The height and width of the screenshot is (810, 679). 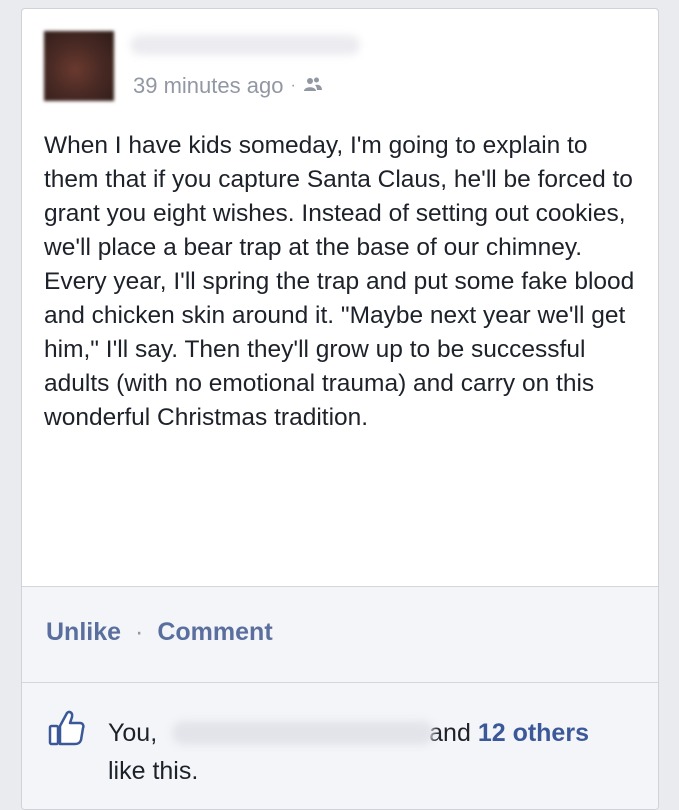 What do you see at coordinates (313, 86) in the screenshot?
I see `friends-icon` at bounding box center [313, 86].